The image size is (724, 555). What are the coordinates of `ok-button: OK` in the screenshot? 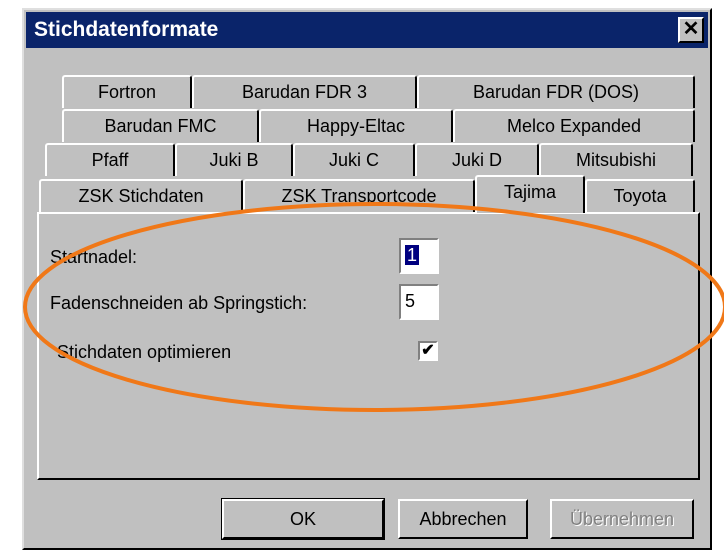 It's located at (303, 519).